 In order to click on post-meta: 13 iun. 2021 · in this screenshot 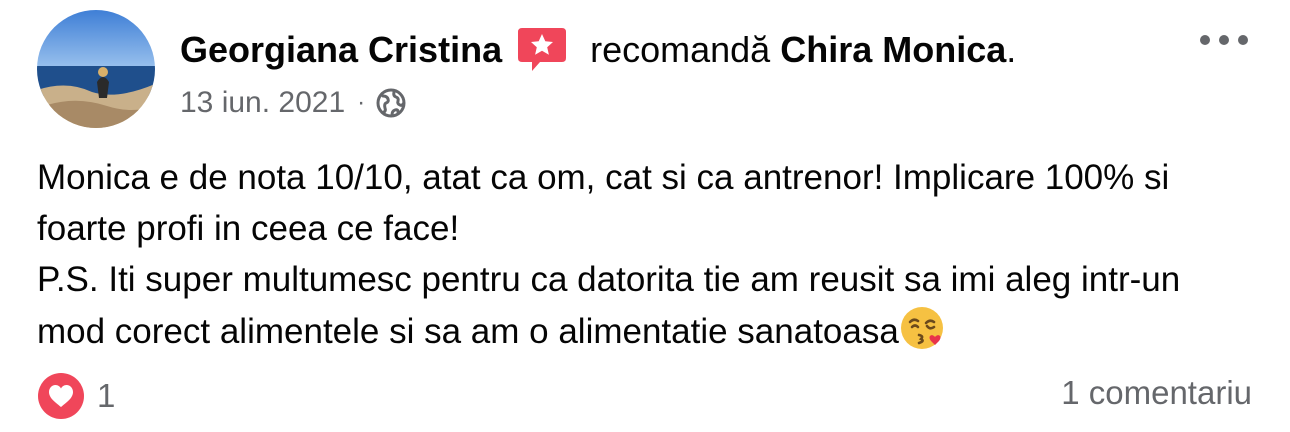, I will do `click(293, 103)`.